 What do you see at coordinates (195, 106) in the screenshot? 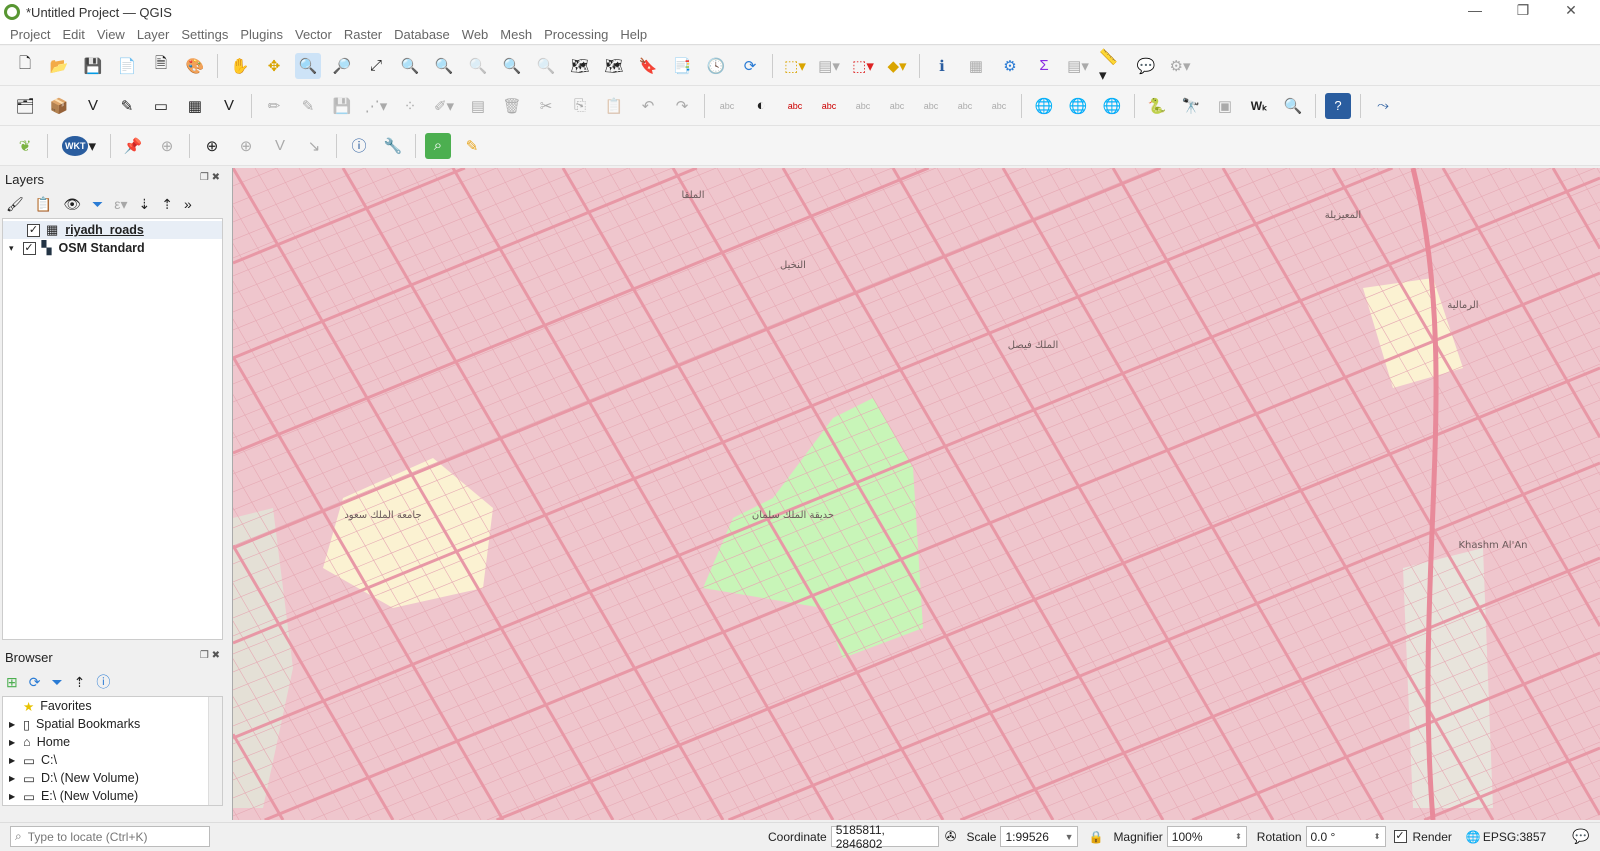
I see `add-wms-icon: ▦` at bounding box center [195, 106].